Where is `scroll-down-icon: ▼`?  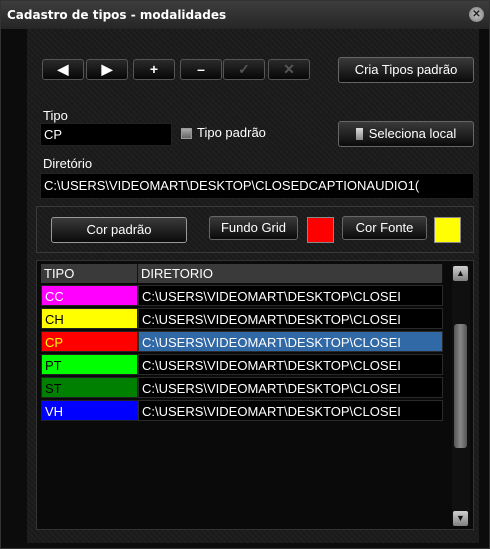
scroll-down-icon: ▼ is located at coordinates (460, 518).